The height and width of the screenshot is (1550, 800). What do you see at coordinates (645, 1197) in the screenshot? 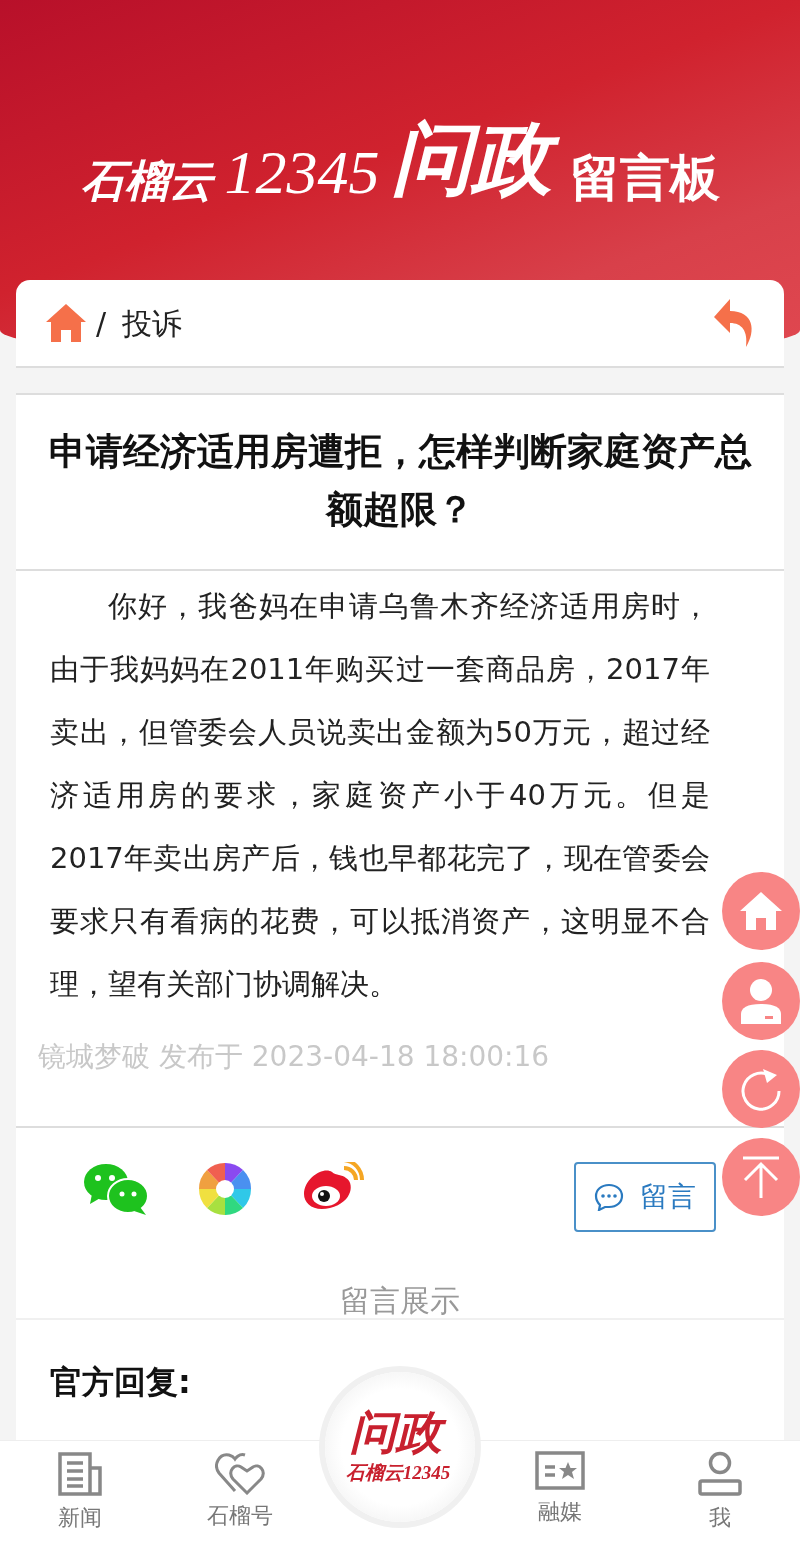
I see `comment-button: 留言` at bounding box center [645, 1197].